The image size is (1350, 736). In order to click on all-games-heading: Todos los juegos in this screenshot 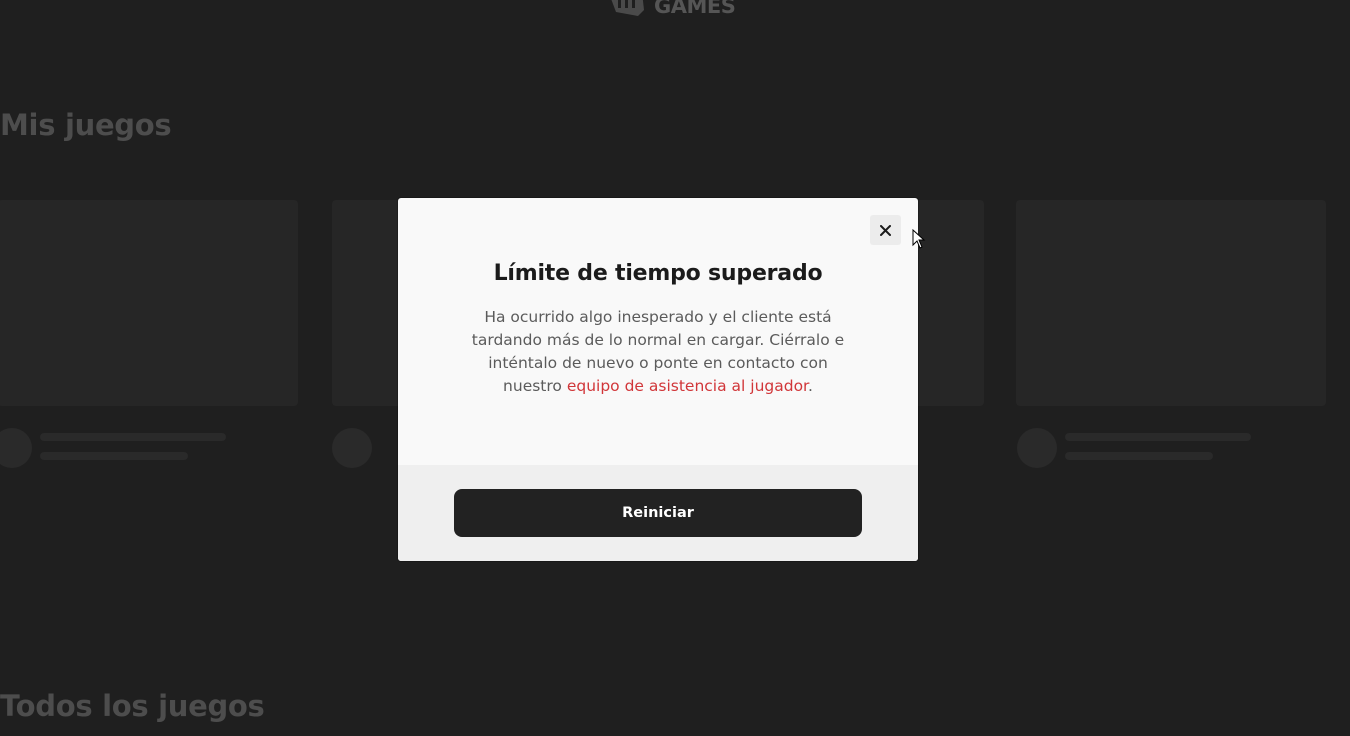, I will do `click(132, 706)`.